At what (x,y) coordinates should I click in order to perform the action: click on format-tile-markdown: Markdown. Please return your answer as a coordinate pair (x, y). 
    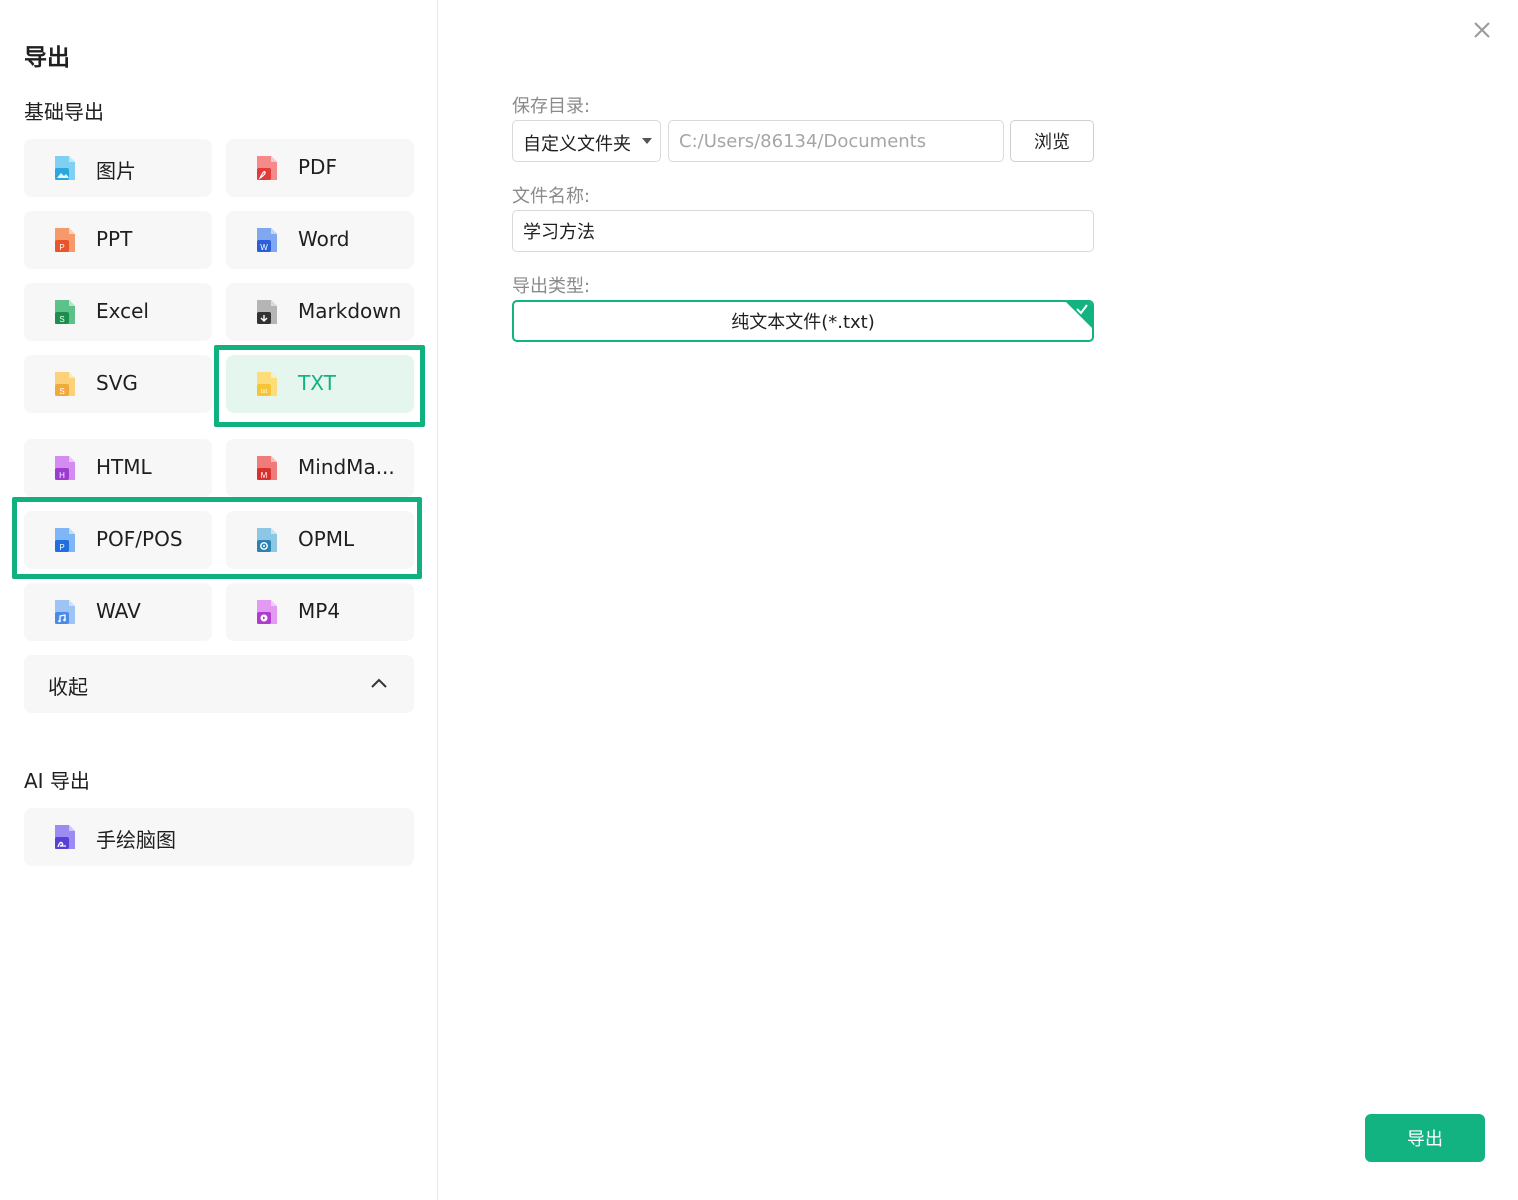
    Looking at the image, I should click on (320, 312).